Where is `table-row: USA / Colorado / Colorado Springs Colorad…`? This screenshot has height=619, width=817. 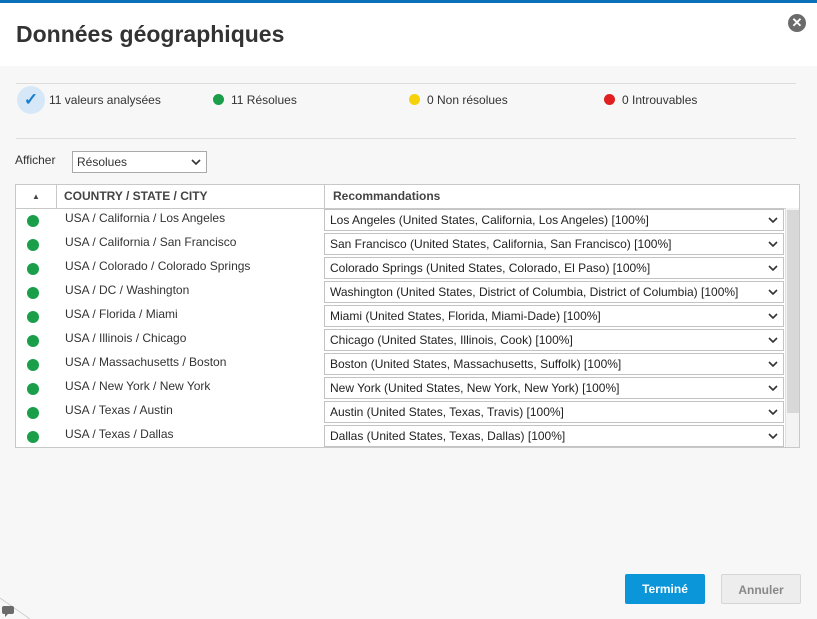 table-row: USA / Colorado / Colorado Springs Colorad… is located at coordinates (401, 268).